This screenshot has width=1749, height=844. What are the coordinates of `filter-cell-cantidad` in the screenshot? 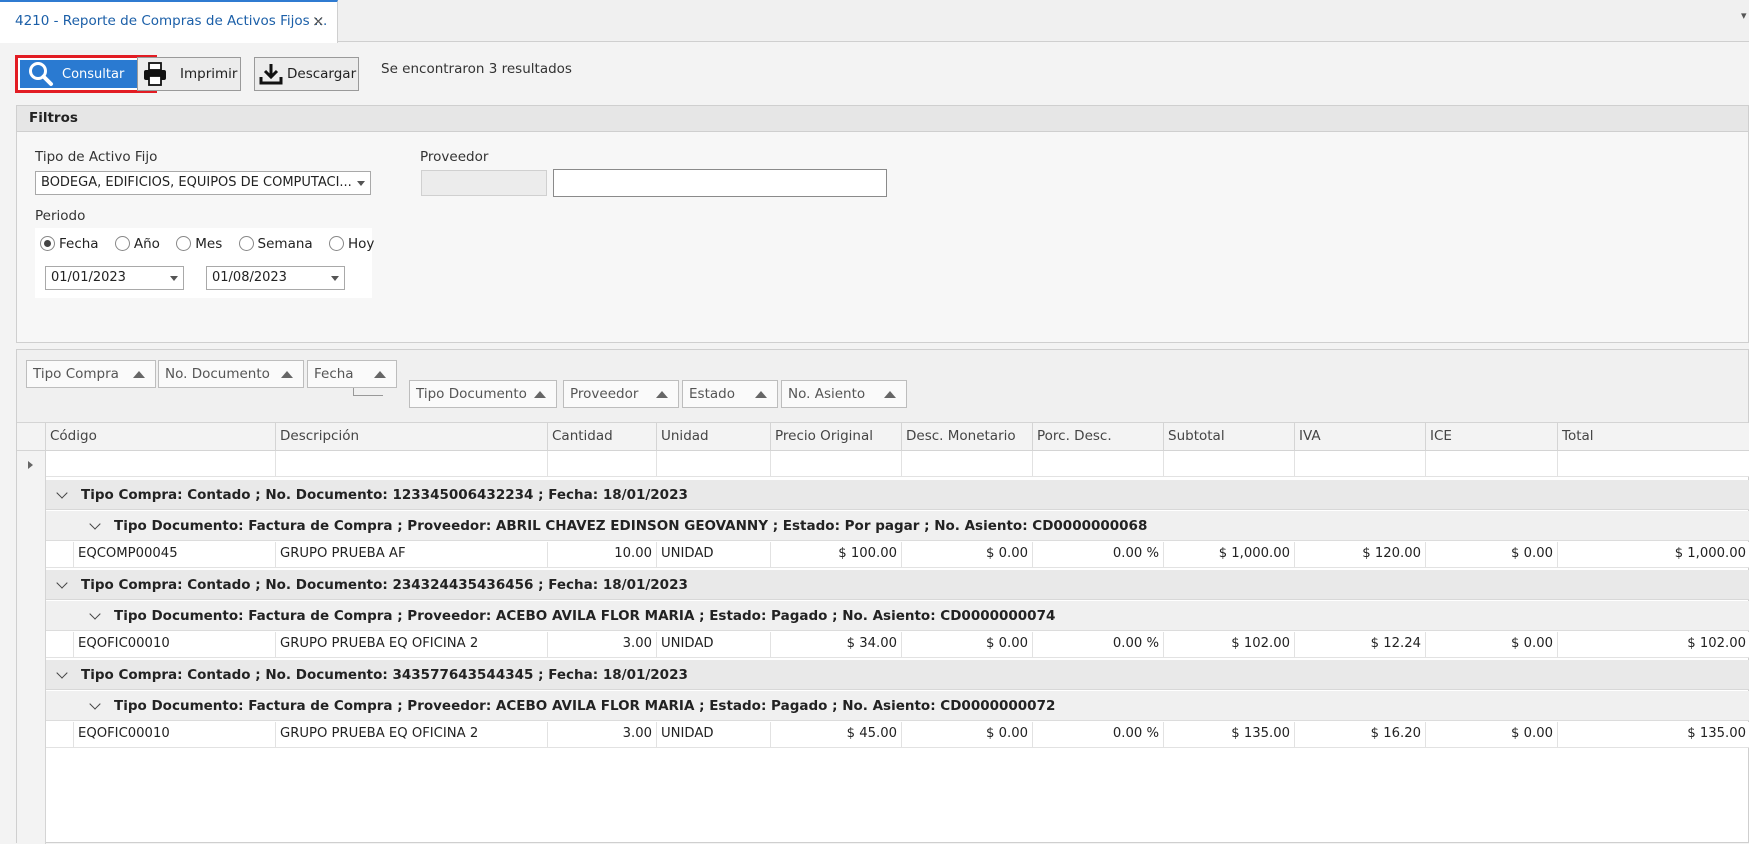 It's located at (602, 464).